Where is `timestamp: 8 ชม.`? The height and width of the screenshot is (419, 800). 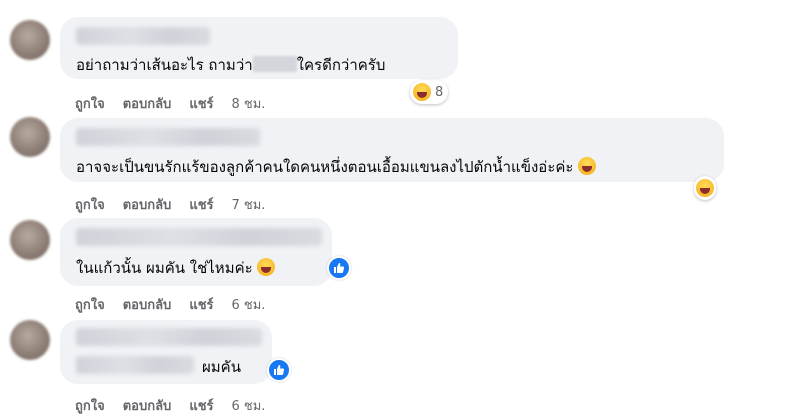 timestamp: 8 ชม. is located at coordinates (249, 104).